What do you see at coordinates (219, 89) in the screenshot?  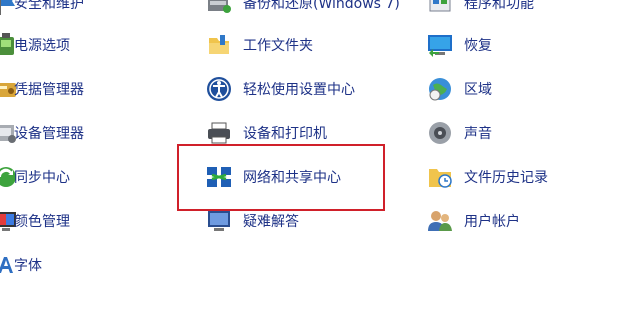 I see `accessibility-icon` at bounding box center [219, 89].